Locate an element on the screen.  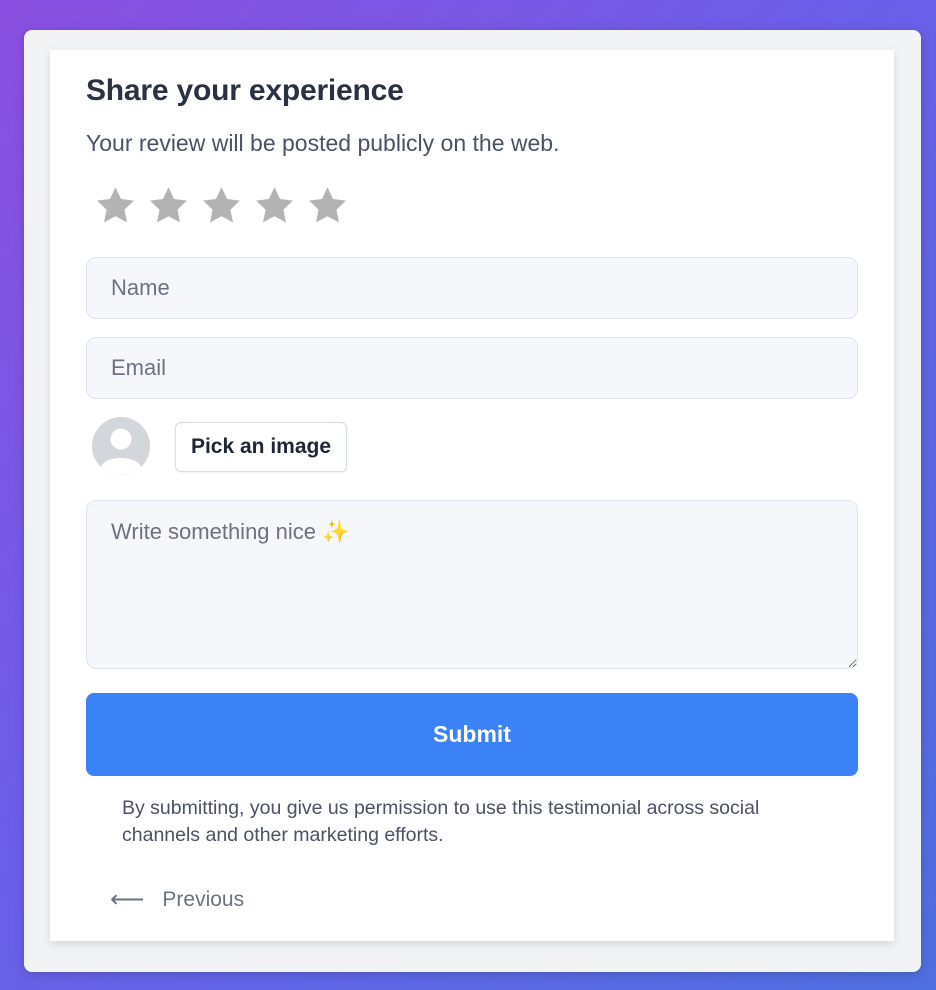
star-3-icon is located at coordinates (221, 205).